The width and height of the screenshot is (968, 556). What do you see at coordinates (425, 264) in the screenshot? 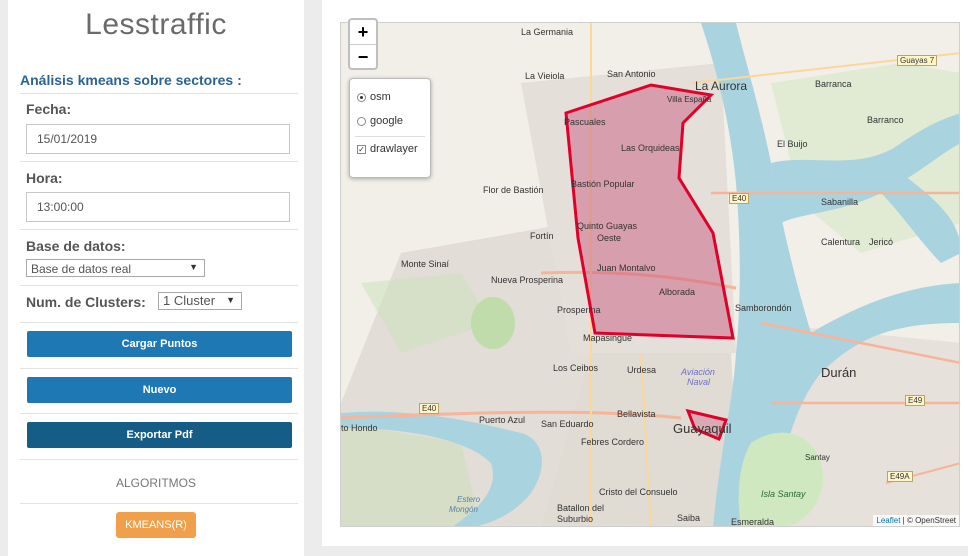
I see `map-label: Monte Sinaí` at bounding box center [425, 264].